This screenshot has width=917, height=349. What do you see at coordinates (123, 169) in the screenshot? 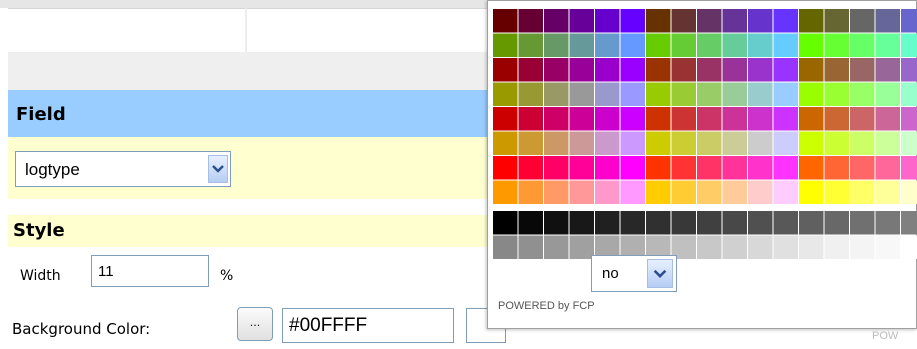
I see `field-select: logtype` at bounding box center [123, 169].